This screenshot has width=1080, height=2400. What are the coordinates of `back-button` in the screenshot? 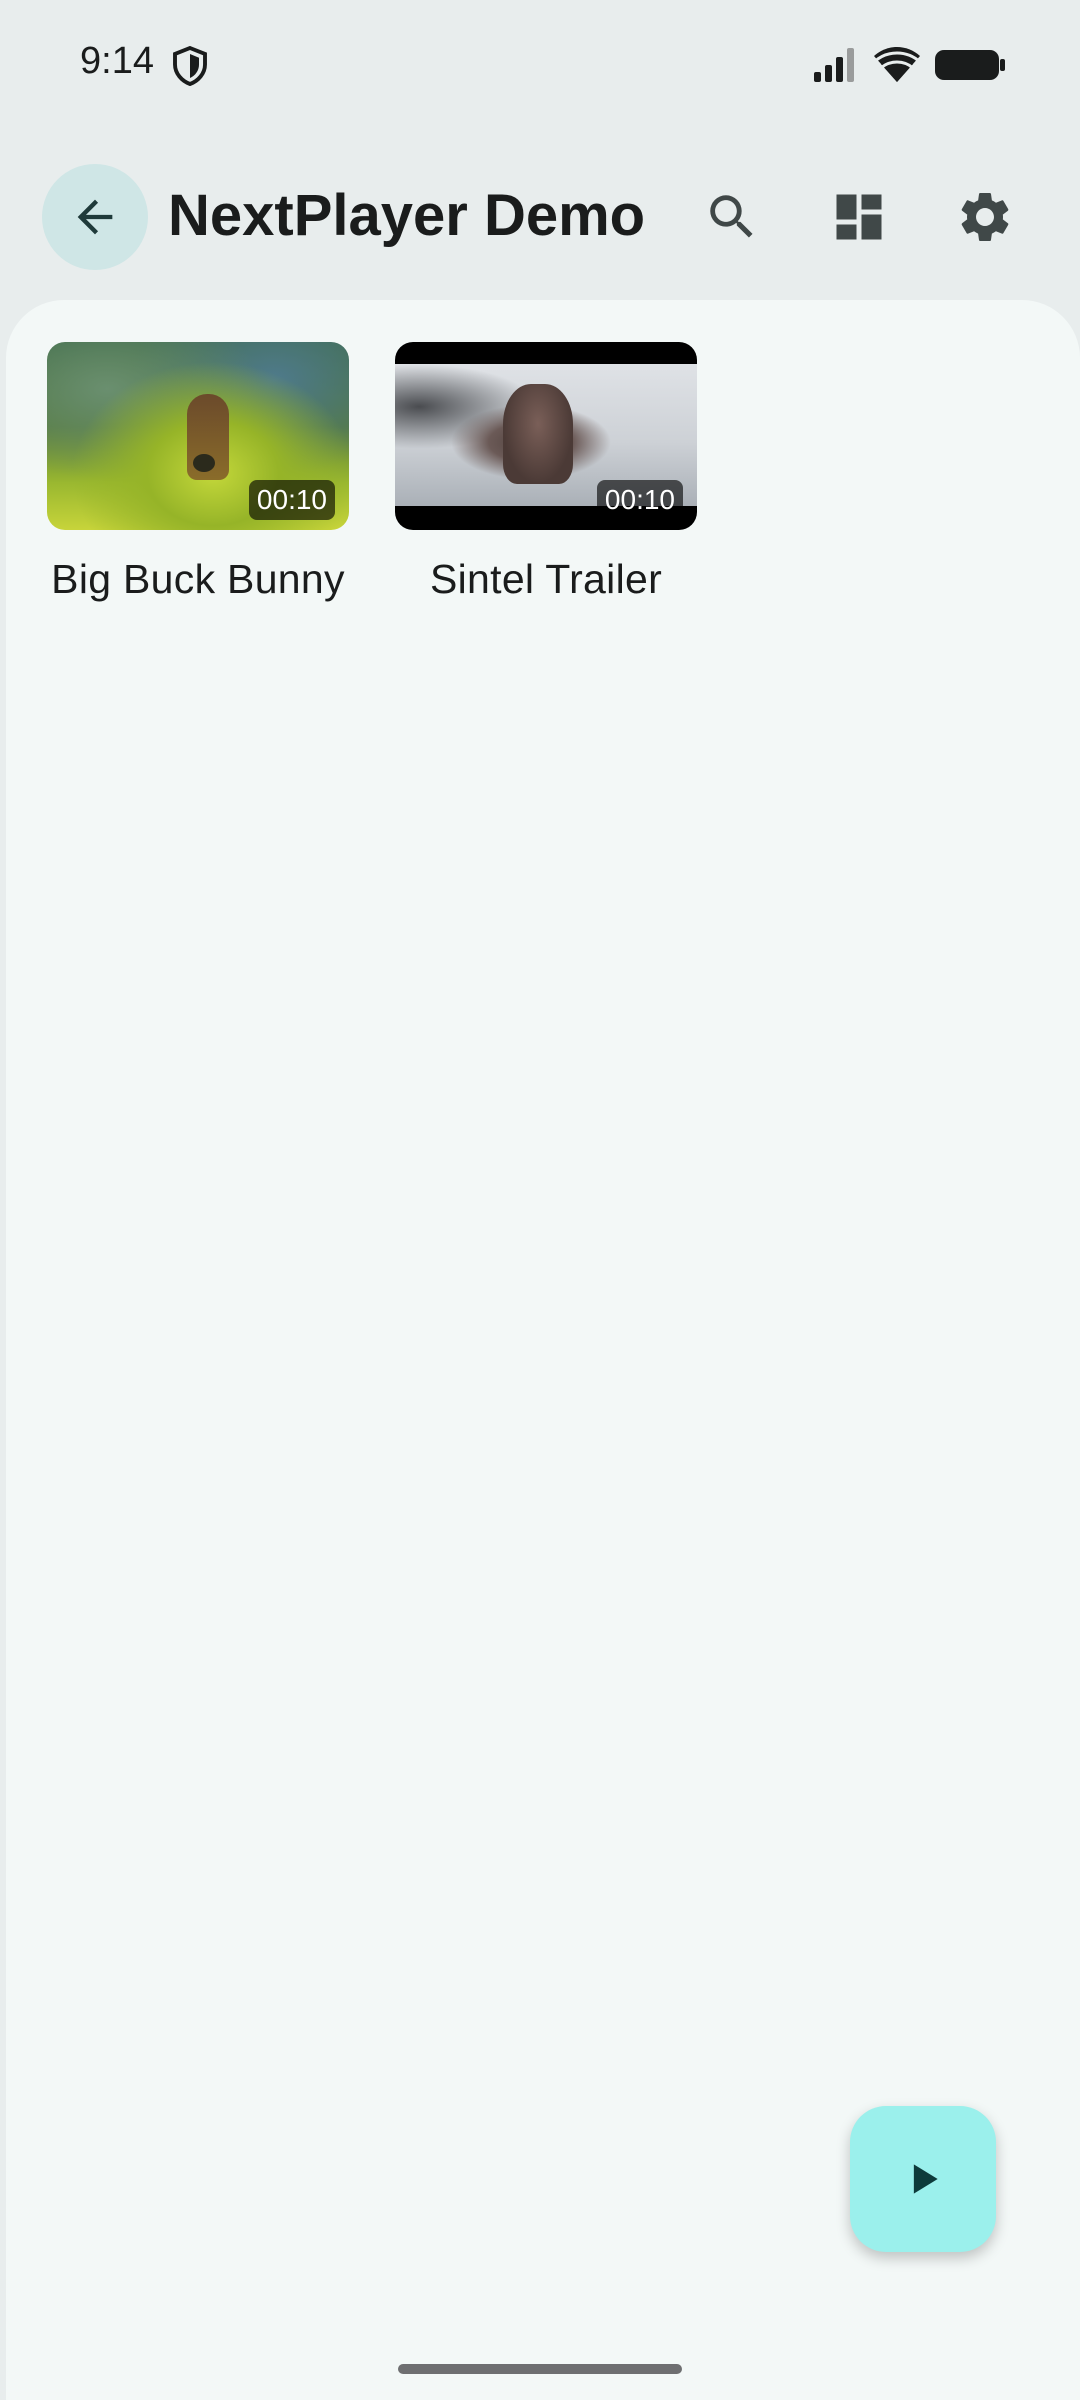 It's located at (95, 217).